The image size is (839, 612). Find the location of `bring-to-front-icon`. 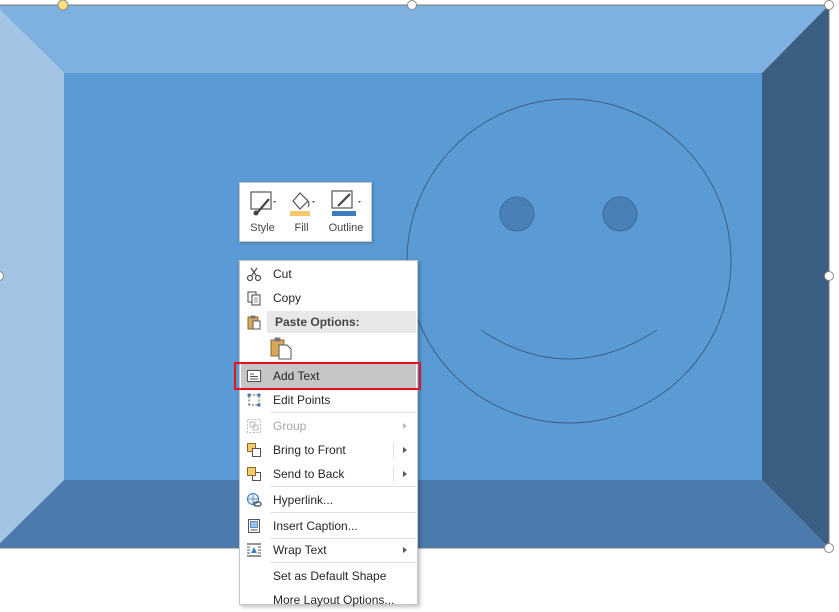

bring-to-front-icon is located at coordinates (254, 450).